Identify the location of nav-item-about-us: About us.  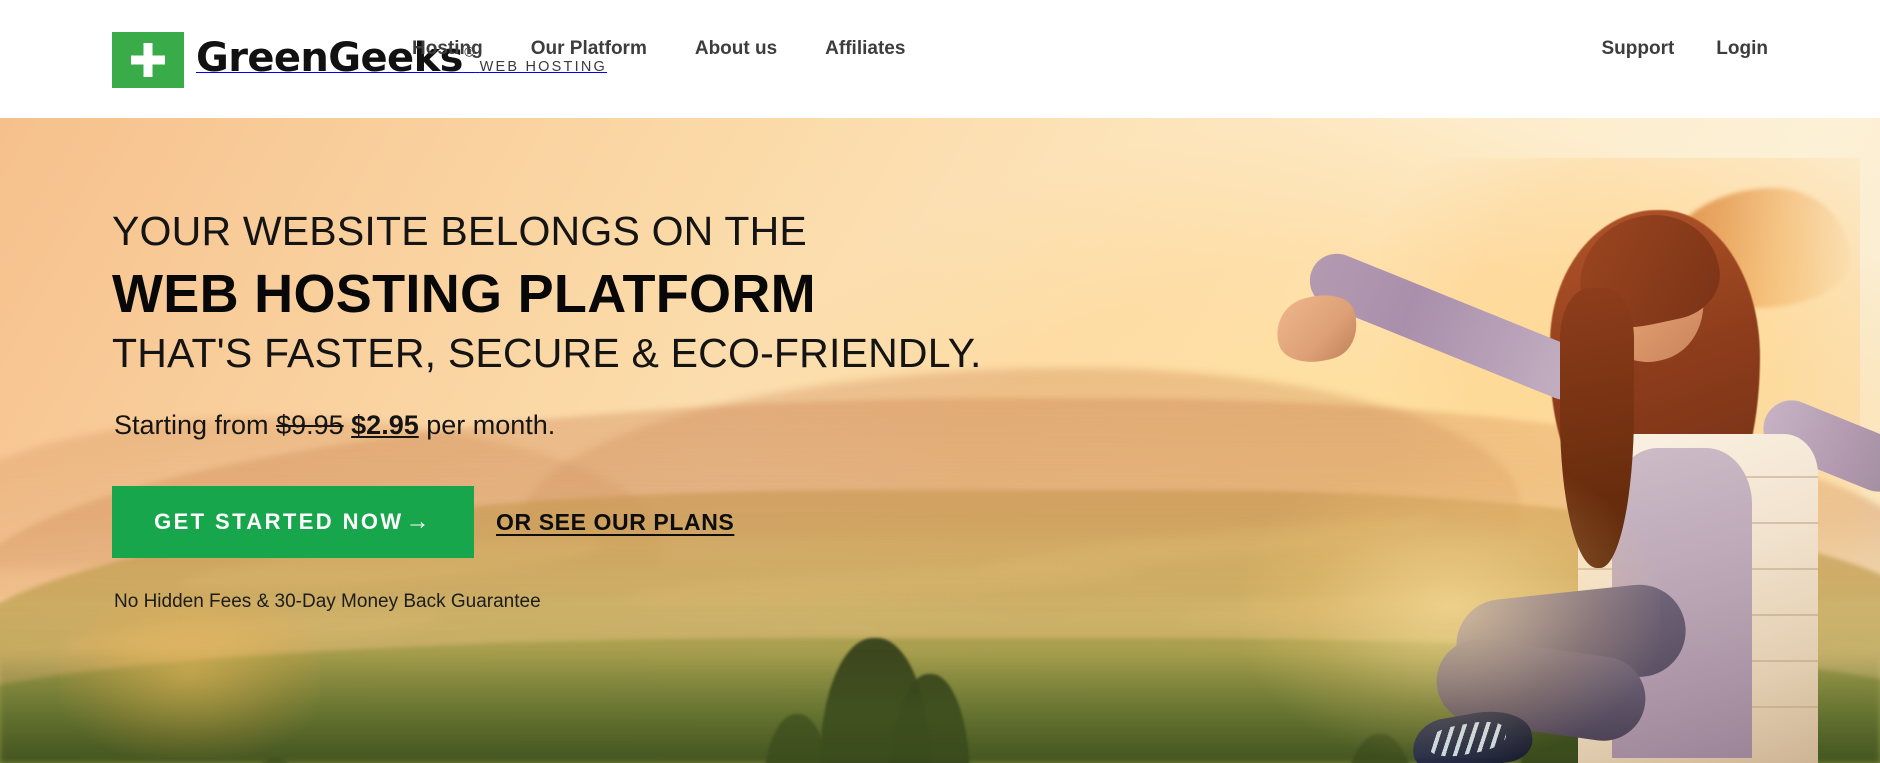
(736, 49).